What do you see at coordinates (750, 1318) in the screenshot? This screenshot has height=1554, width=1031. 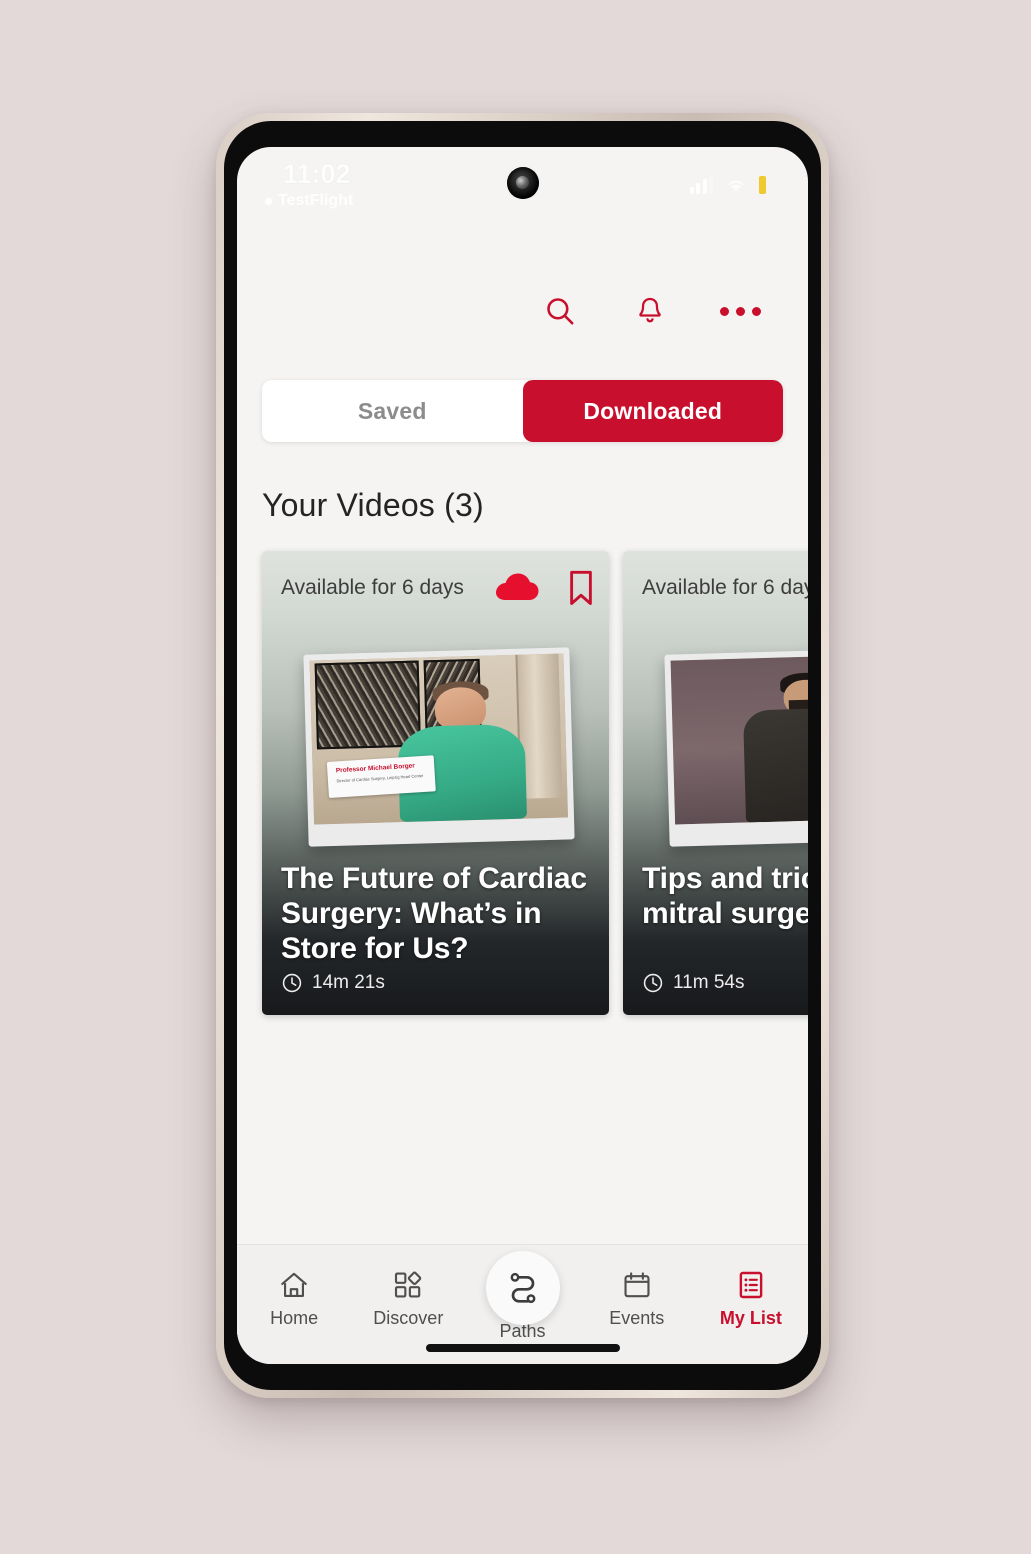 I see `nav-label-my-list: My List` at bounding box center [750, 1318].